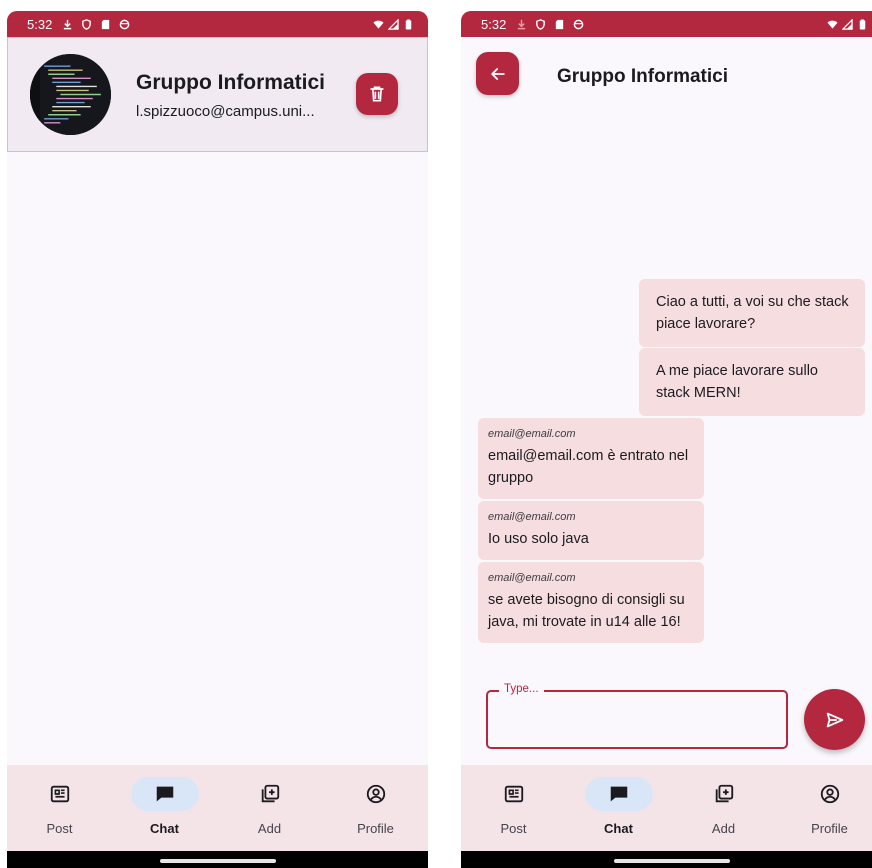 The image size is (872, 868). I want to click on message-text: Io uso solo java, so click(538, 539).